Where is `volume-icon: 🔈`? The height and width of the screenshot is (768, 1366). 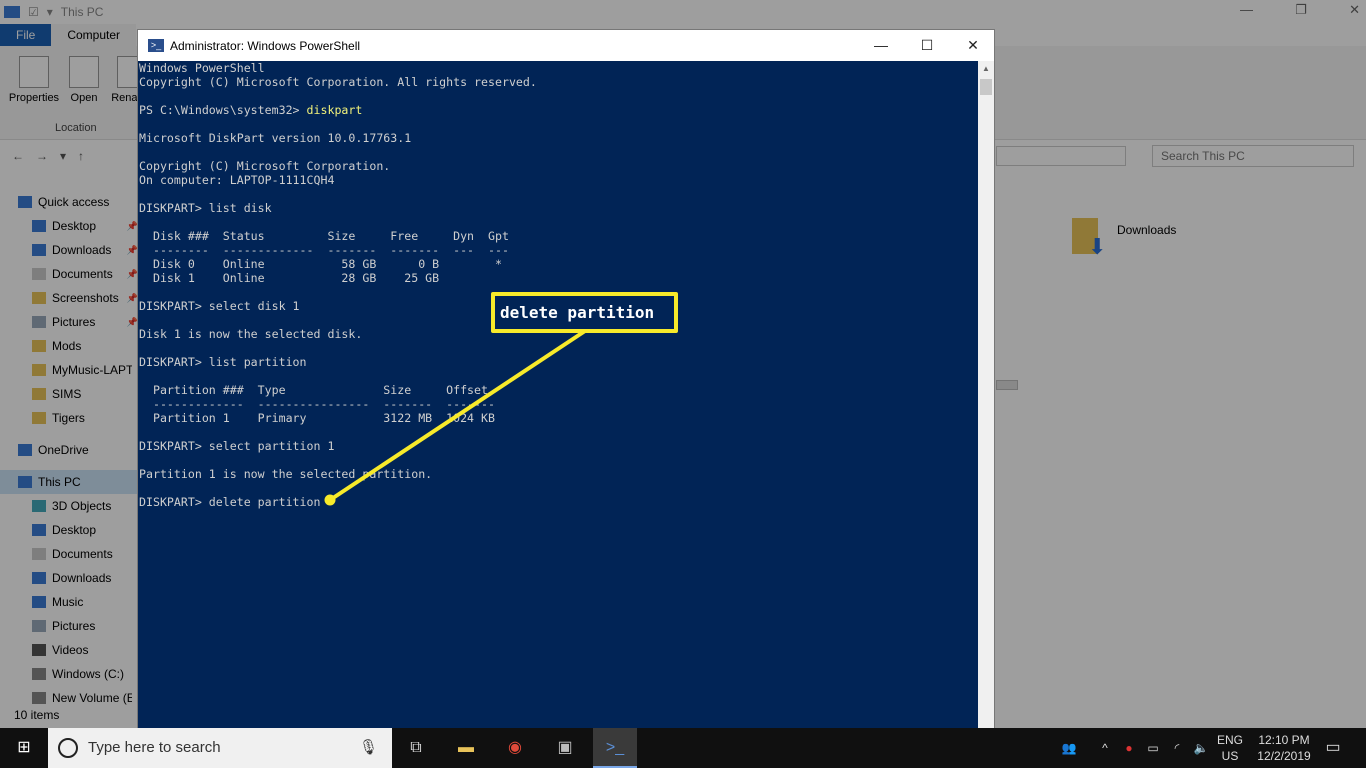 volume-icon: 🔈 is located at coordinates (1201, 748).